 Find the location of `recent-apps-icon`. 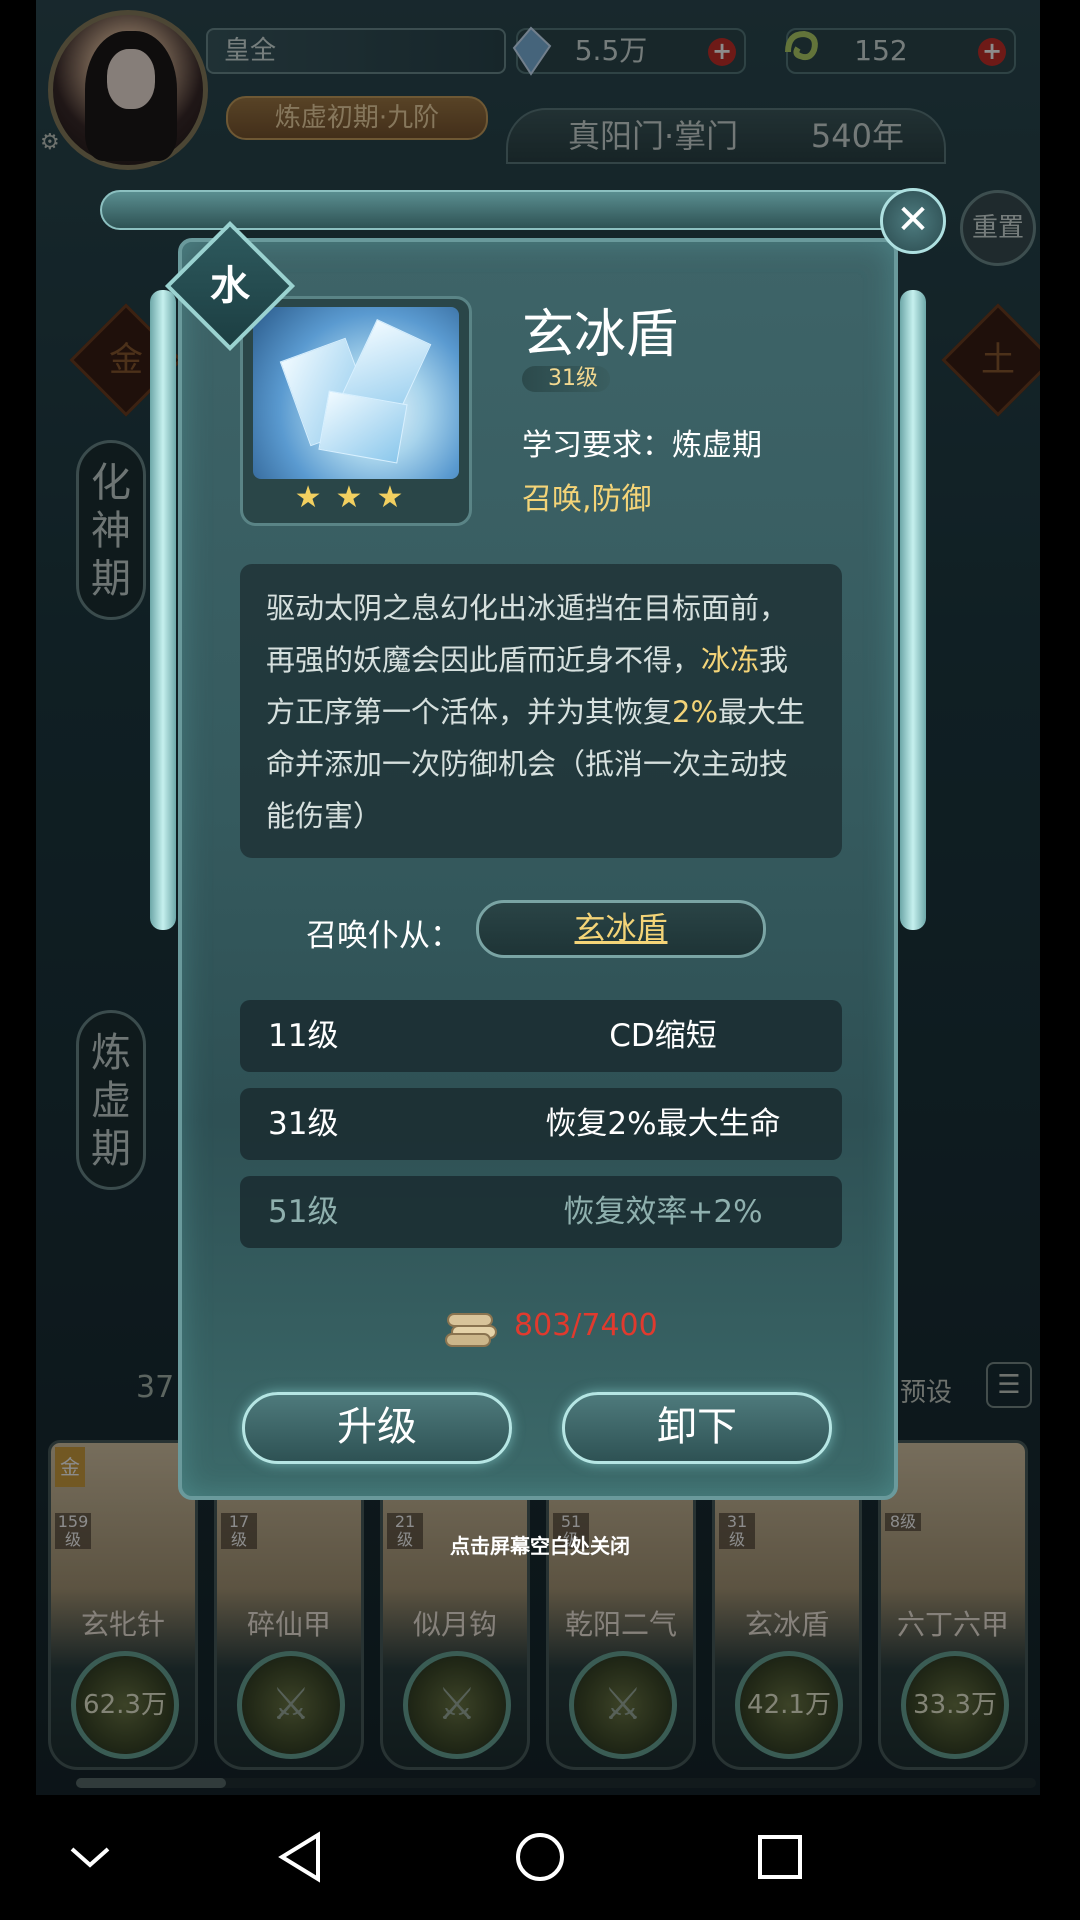

recent-apps-icon is located at coordinates (780, 1857).